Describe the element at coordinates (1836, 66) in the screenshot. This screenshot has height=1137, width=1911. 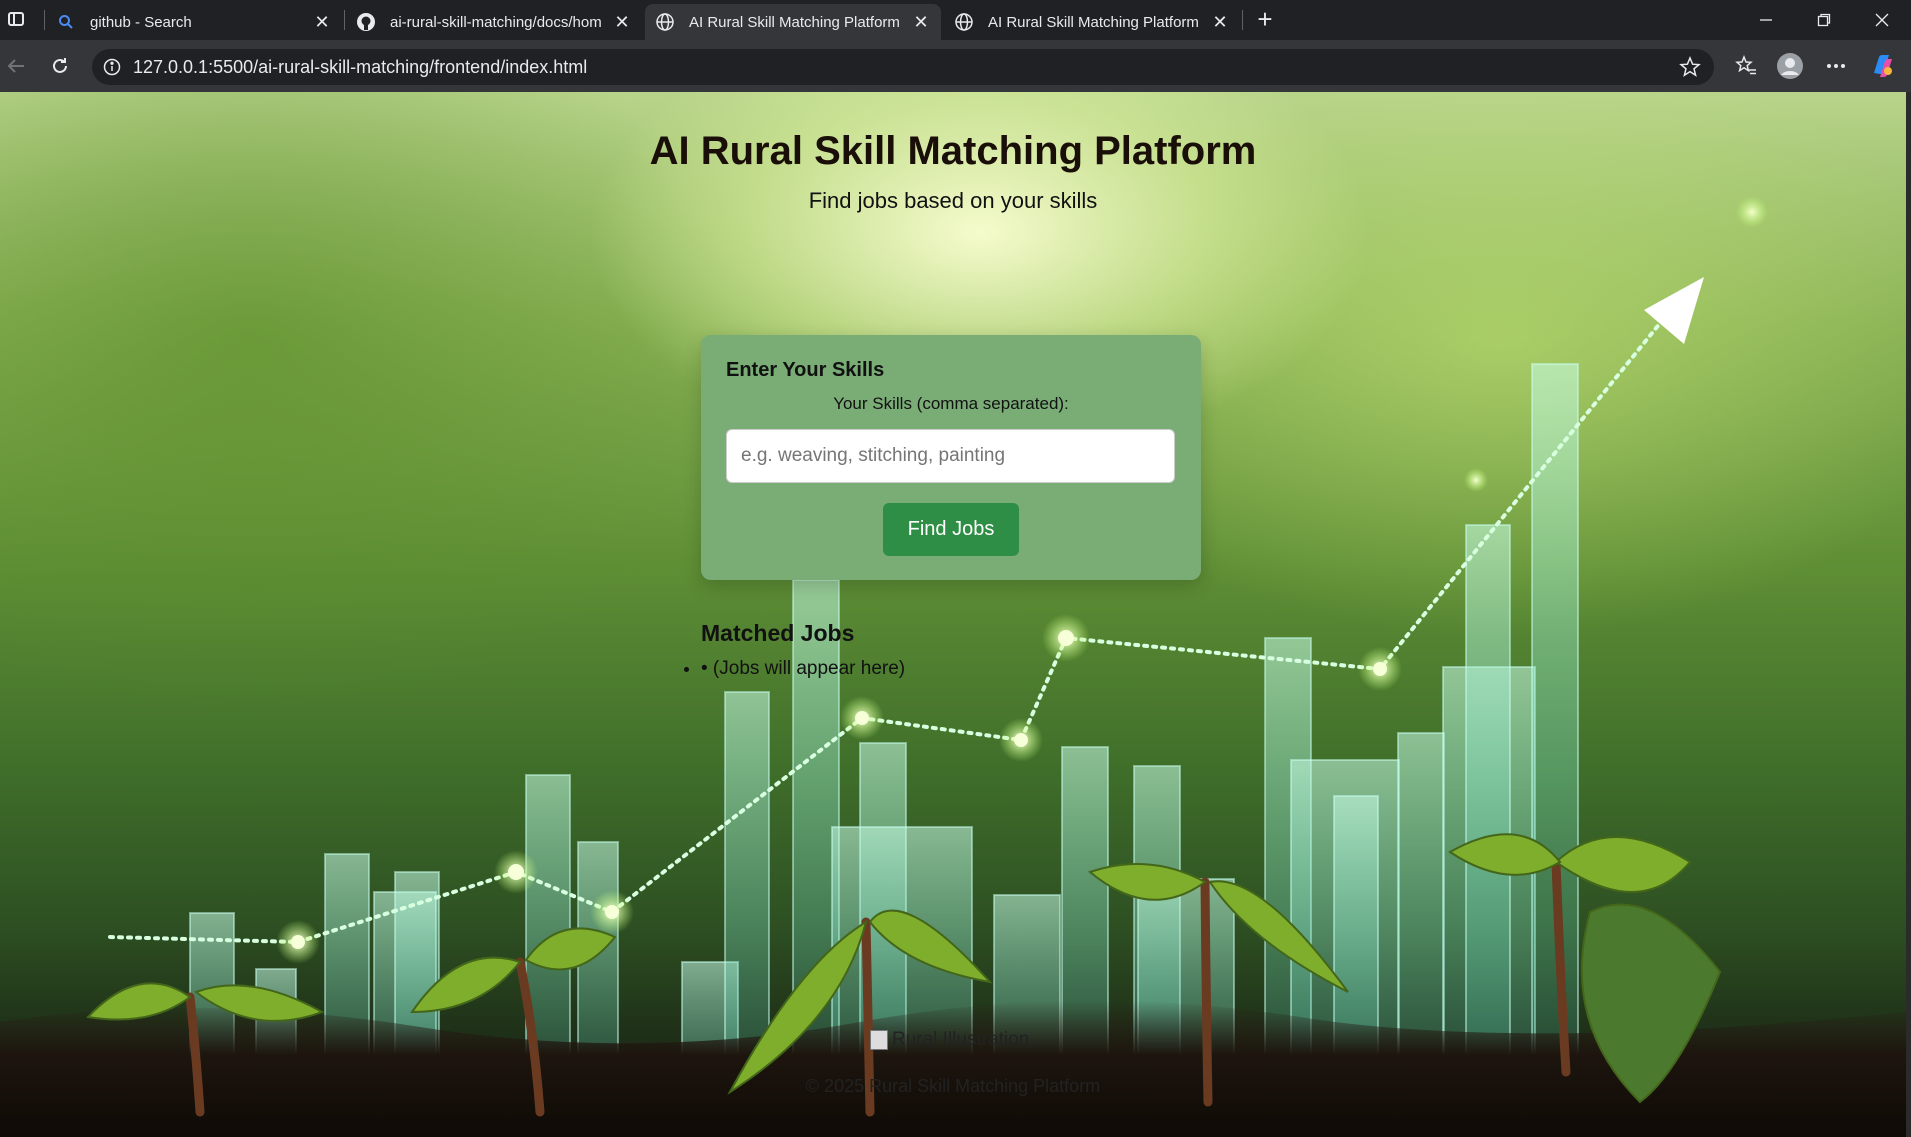
I see `more-options-icon` at that location.